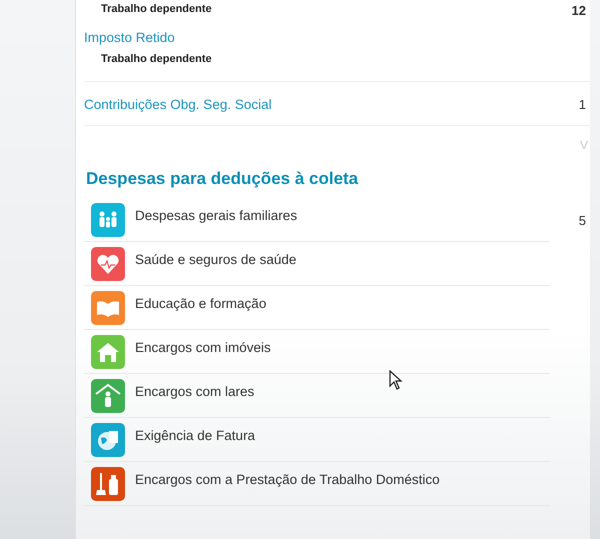 The image size is (600, 539). Describe the element at coordinates (317, 308) in the screenshot. I see `list-item: Educação e formação` at that location.